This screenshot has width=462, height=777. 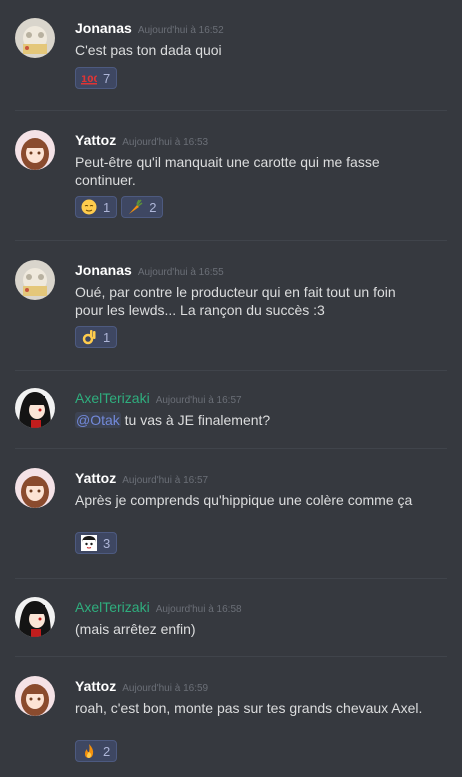 What do you see at coordinates (107, 78) in the screenshot?
I see `reaction-count: 7` at bounding box center [107, 78].